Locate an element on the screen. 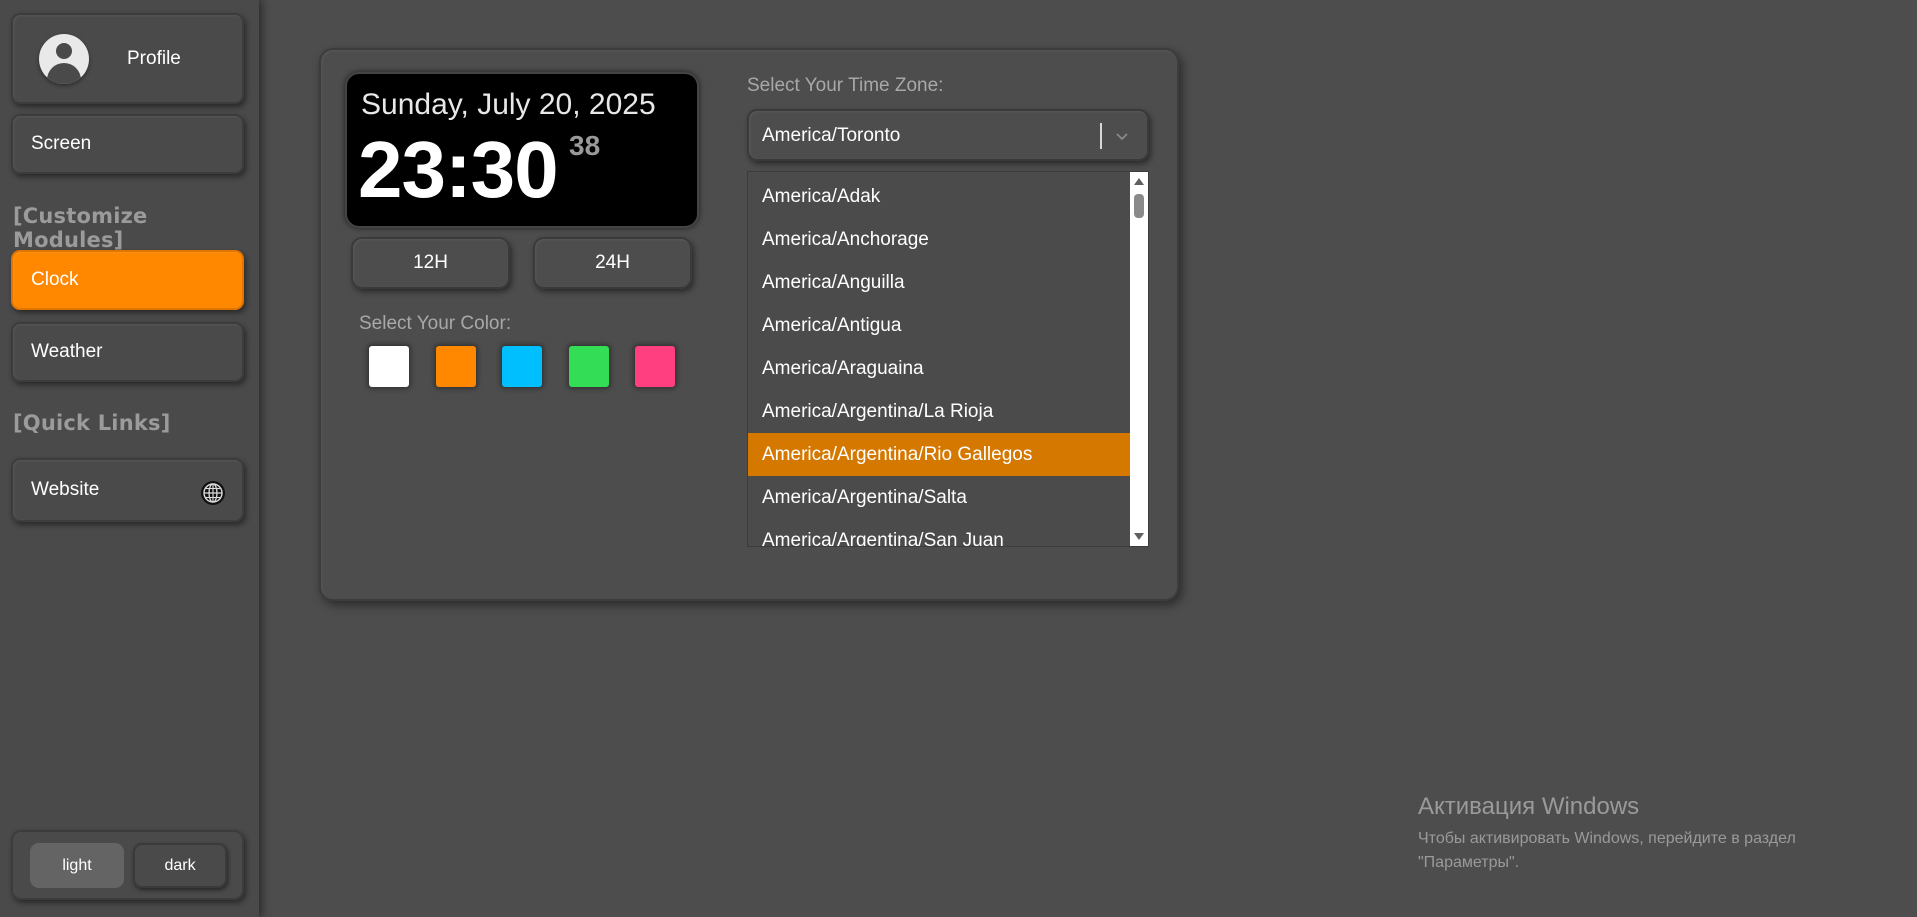 The width and height of the screenshot is (1917, 917). avatar-icon is located at coordinates (64, 58).